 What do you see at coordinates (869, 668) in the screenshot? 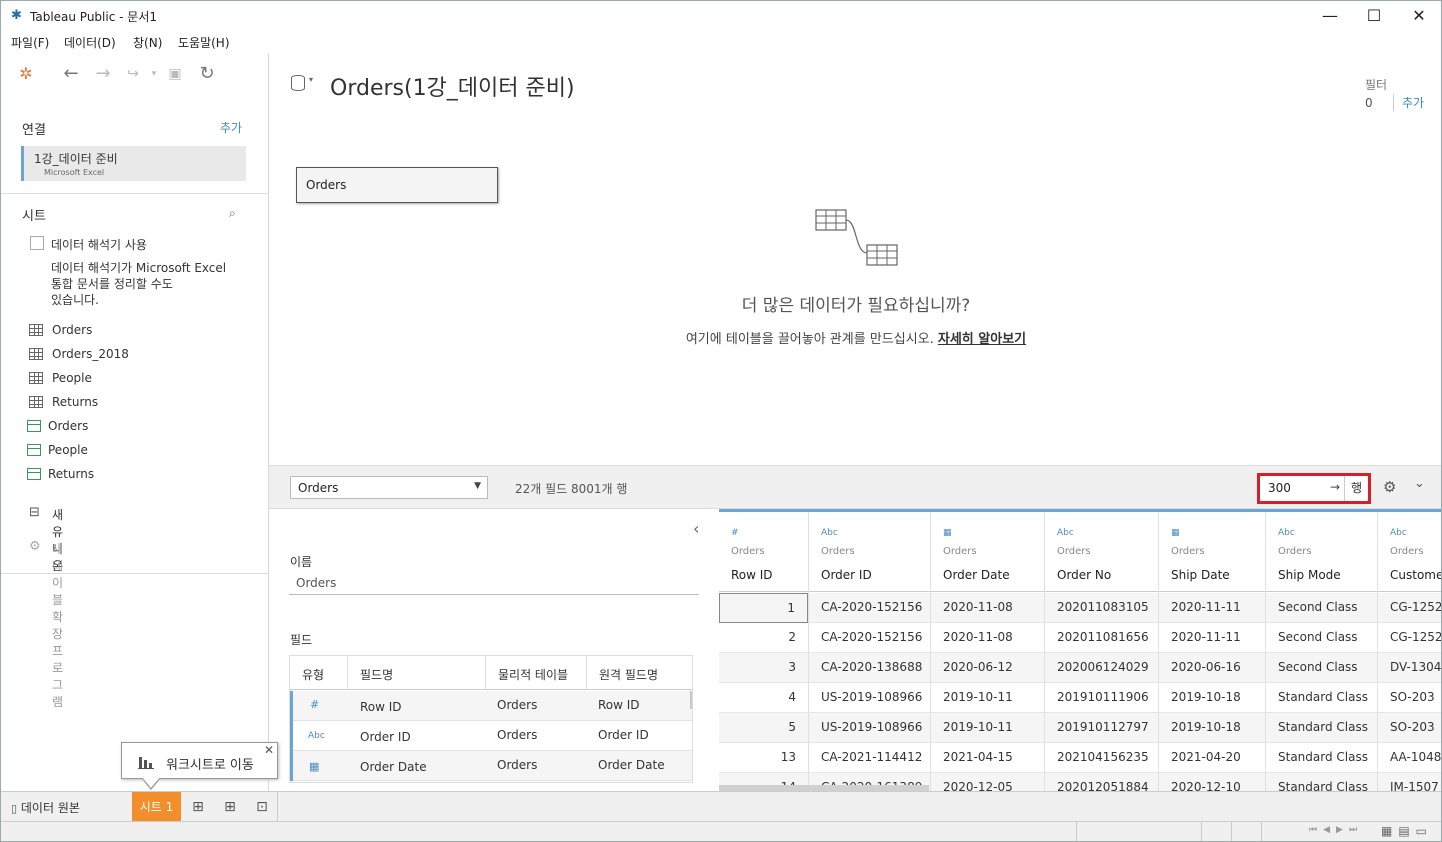
I see `grid-cell: CA-2020-138688` at bounding box center [869, 668].